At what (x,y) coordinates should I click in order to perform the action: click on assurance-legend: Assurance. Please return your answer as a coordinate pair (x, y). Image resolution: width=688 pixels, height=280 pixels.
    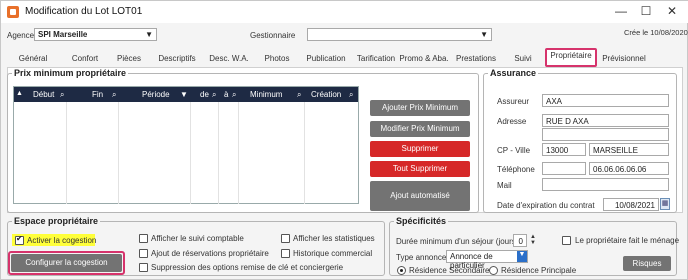
    Looking at the image, I should click on (513, 73).